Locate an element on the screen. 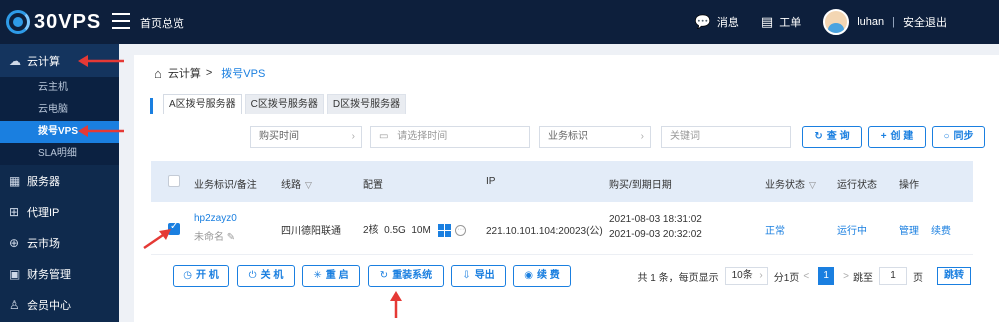  date-picker-placeholder: 请选择时间 is located at coordinates (422, 136).